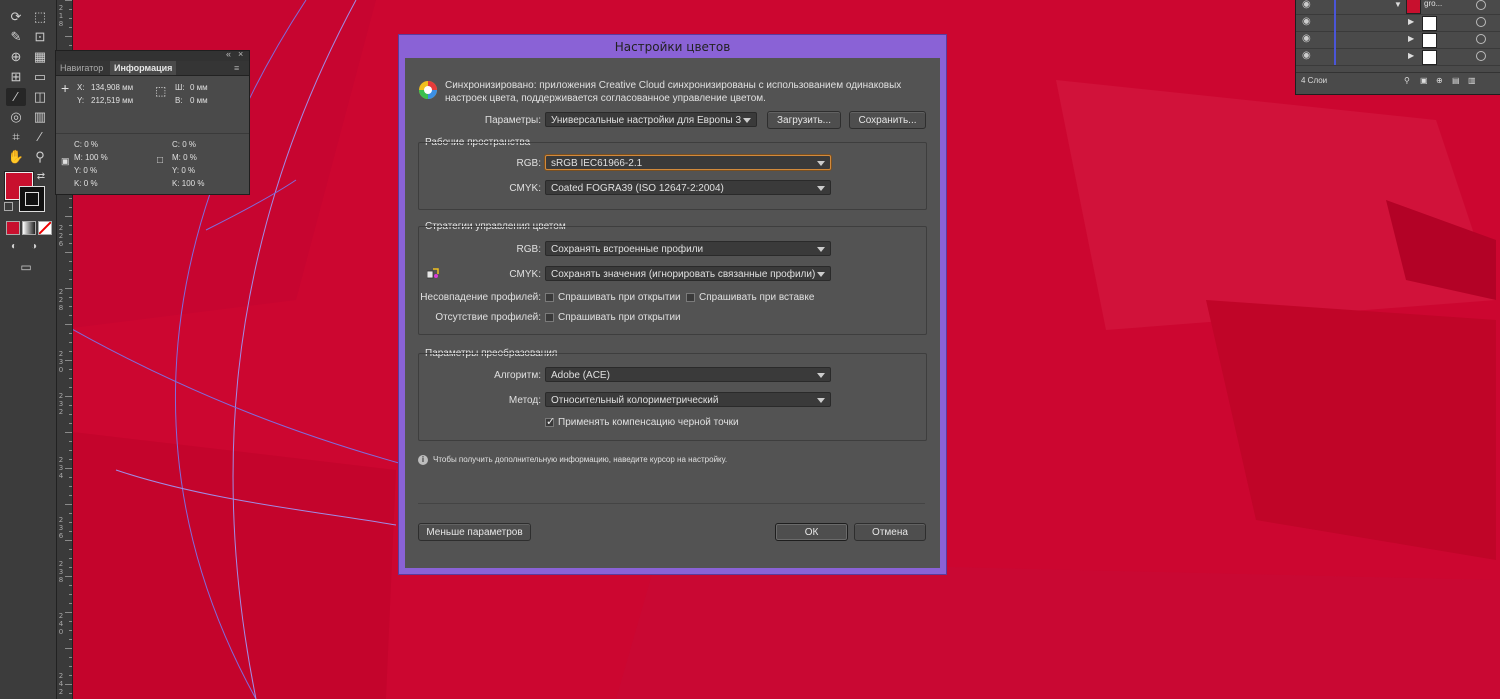  Describe the element at coordinates (143, 68) in the screenshot. I see `tab-info: Информация` at that location.